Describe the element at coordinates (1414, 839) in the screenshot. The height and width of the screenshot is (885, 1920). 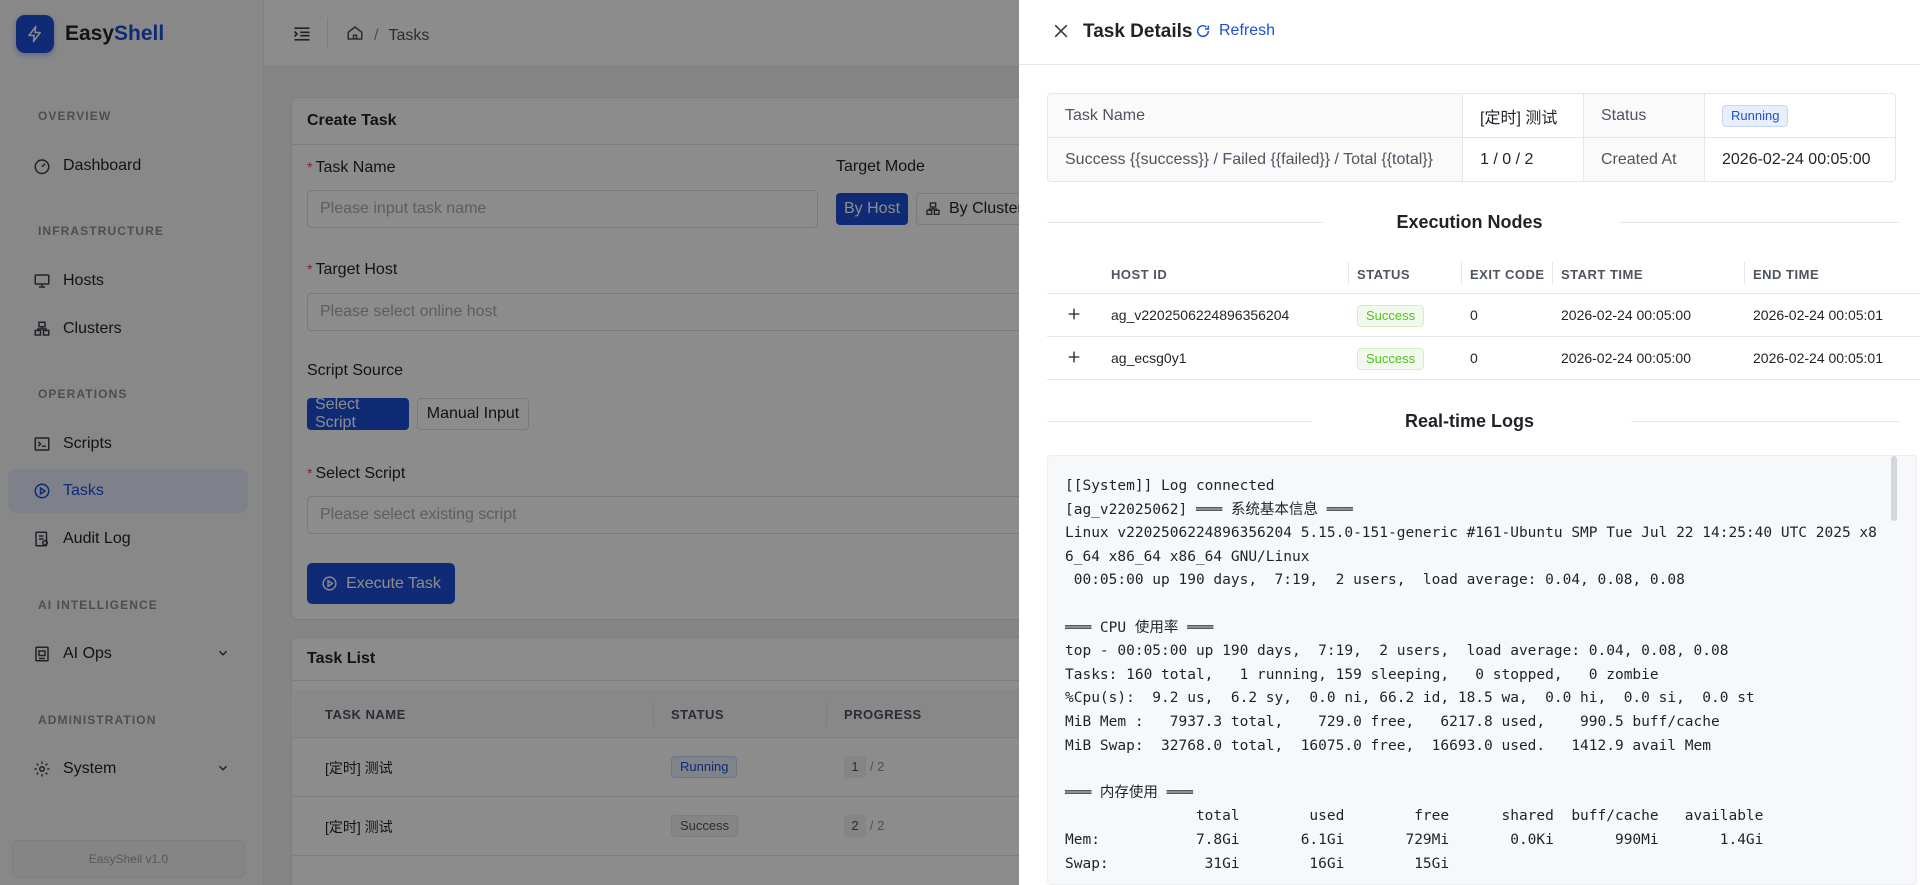
I see `log-line: Mem: 7.8Gi 6.1Gi 729Mi 0.0Ki 990Mi 1.4Gi` at that location.